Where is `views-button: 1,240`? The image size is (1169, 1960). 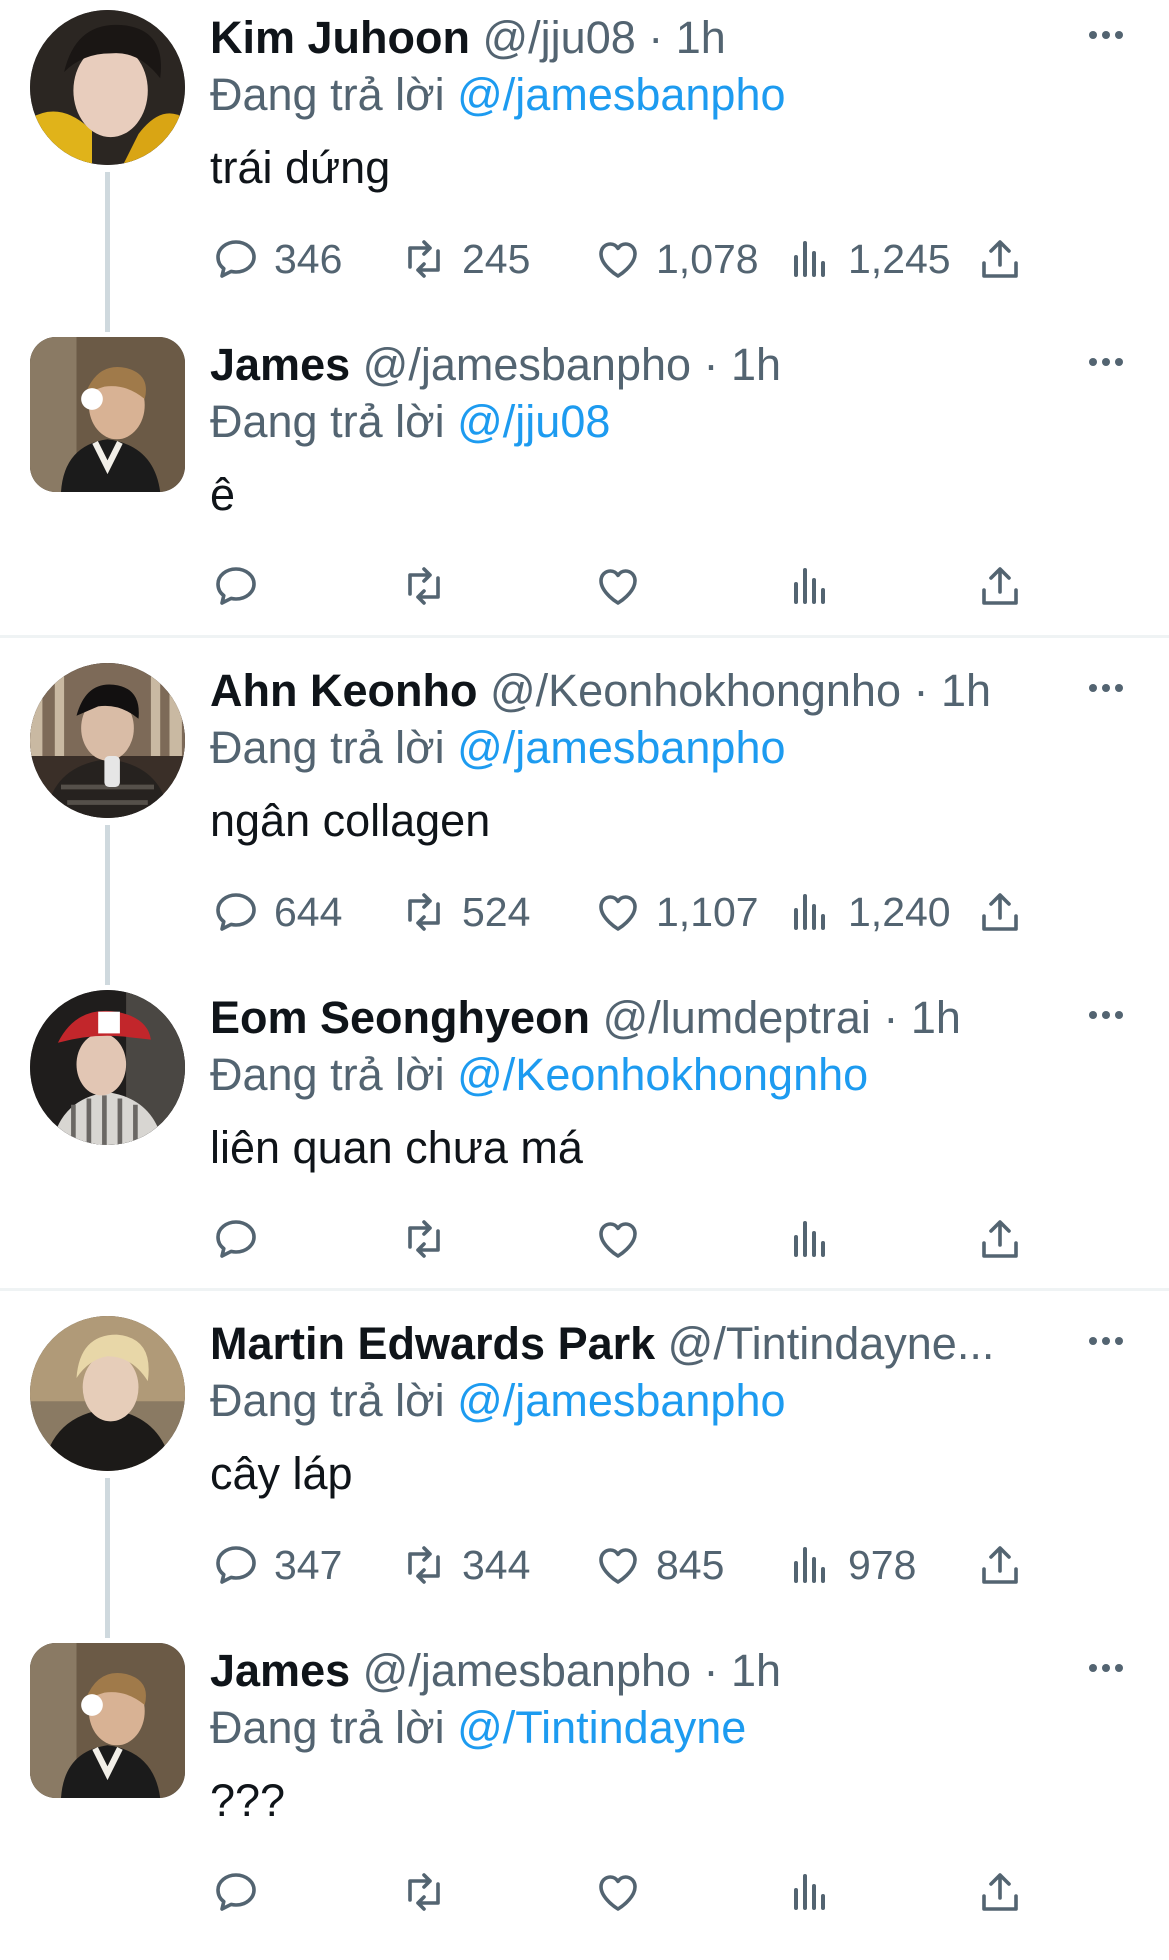
views-button: 1,240 is located at coordinates (868, 912).